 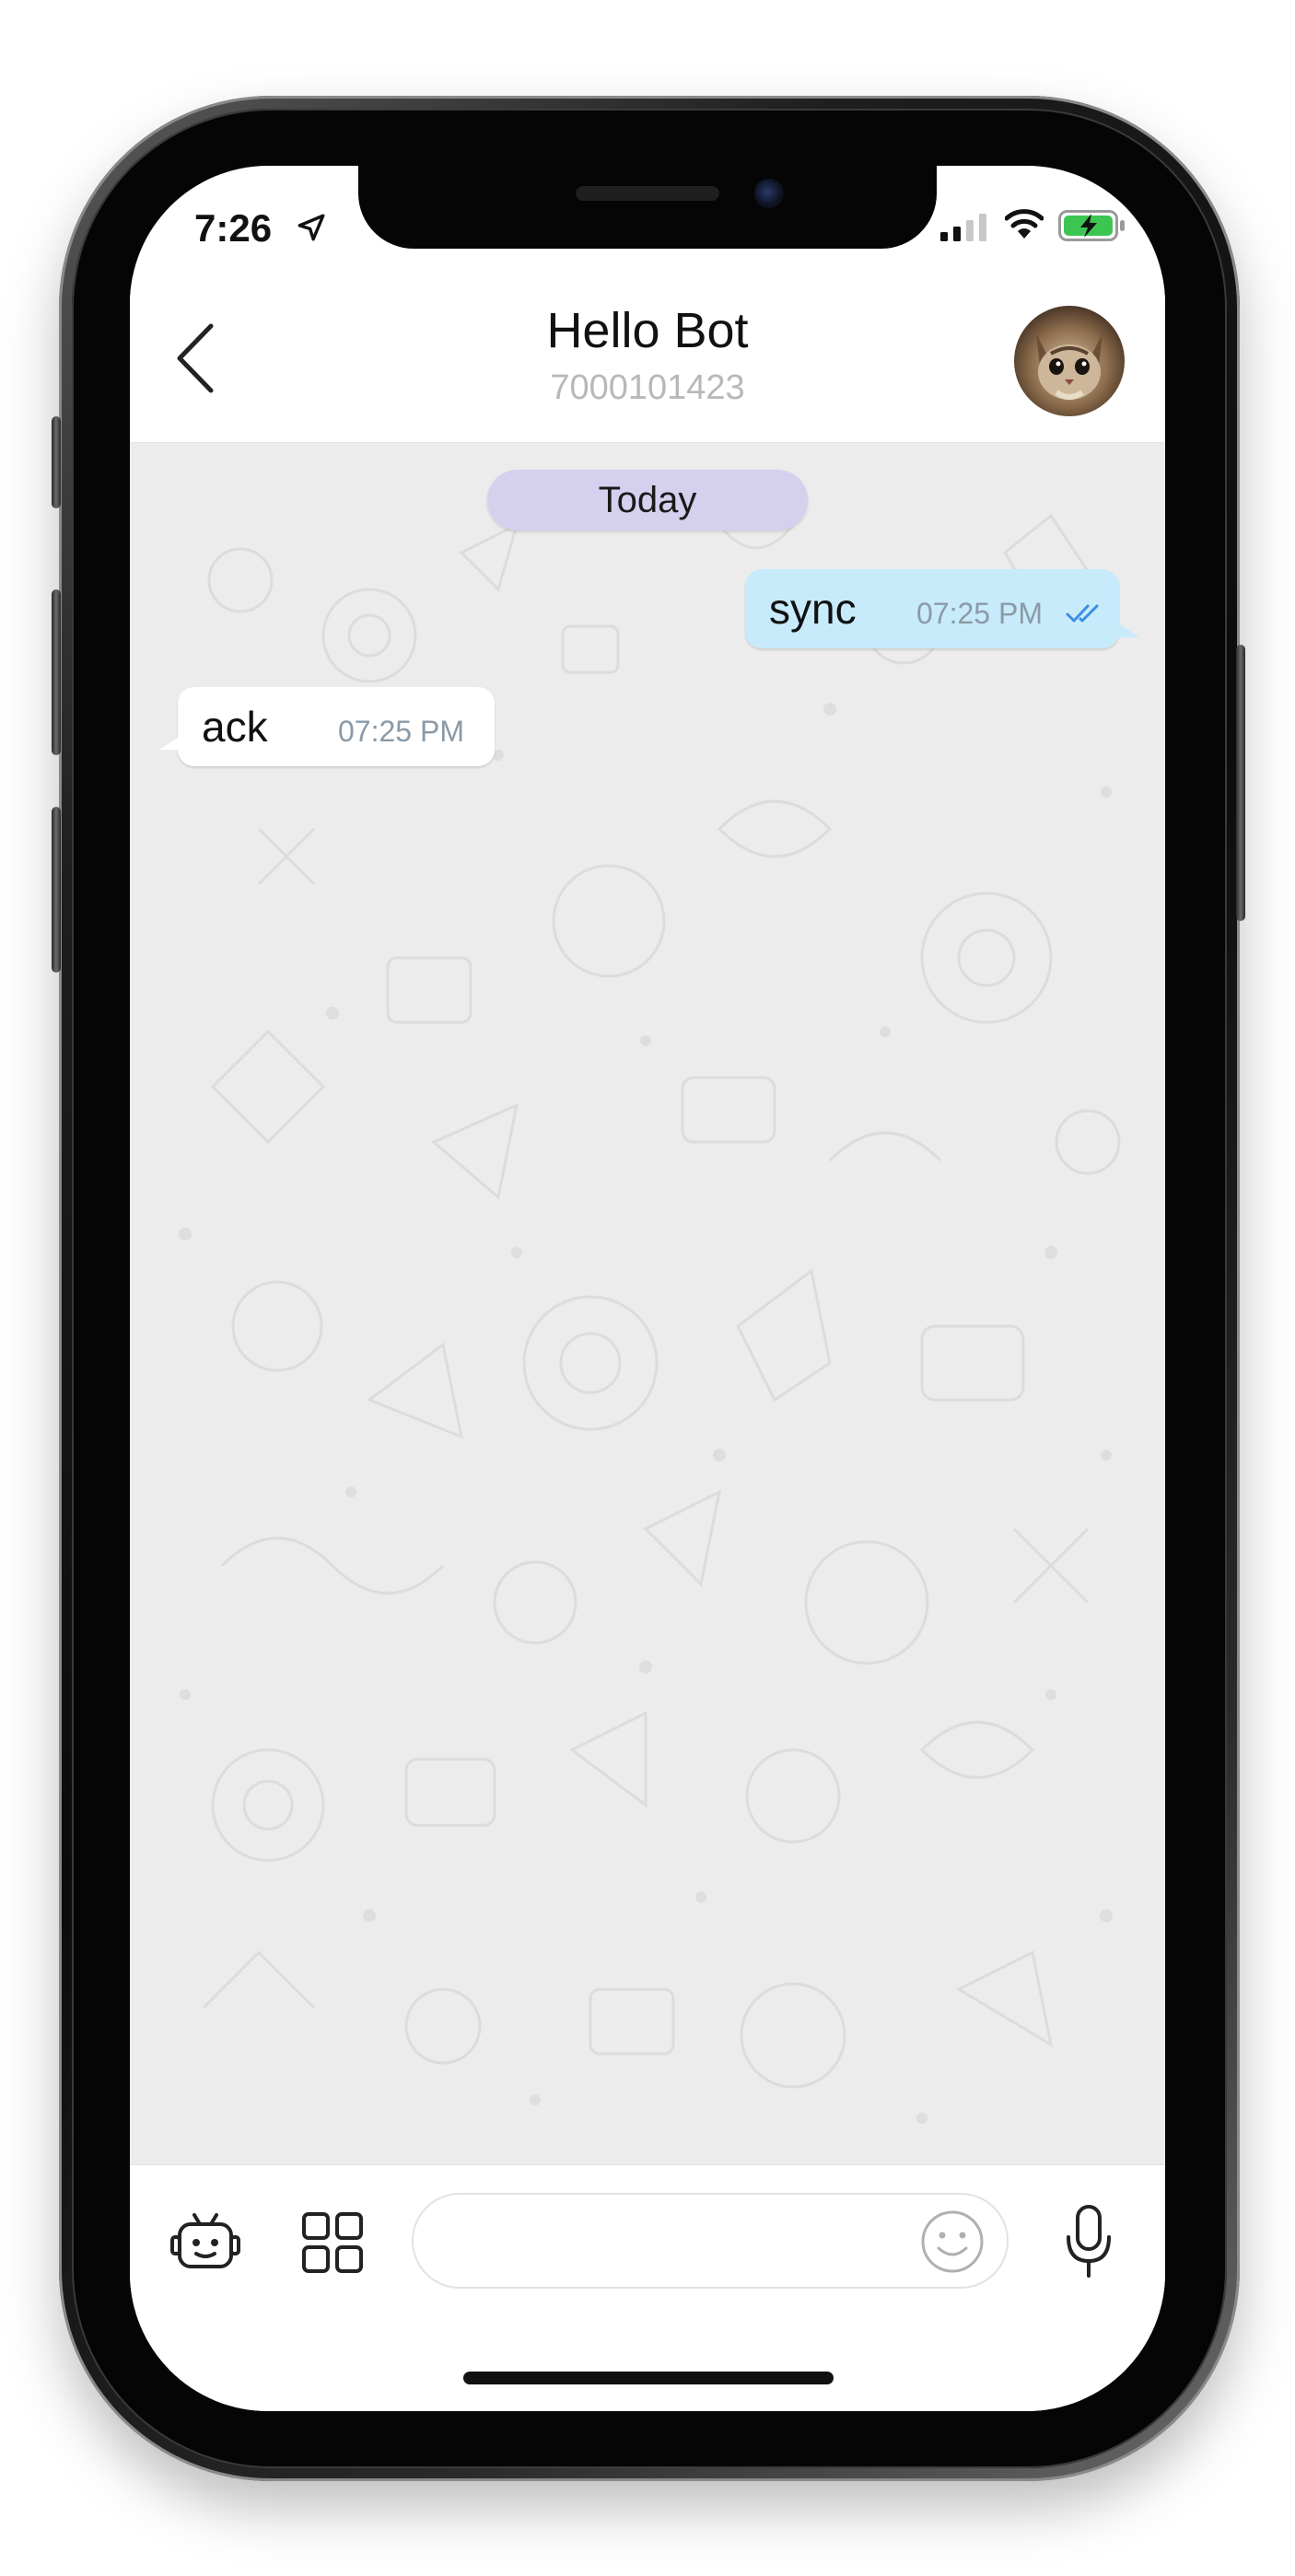 What do you see at coordinates (56, 890) in the screenshot?
I see `volume-down-button` at bounding box center [56, 890].